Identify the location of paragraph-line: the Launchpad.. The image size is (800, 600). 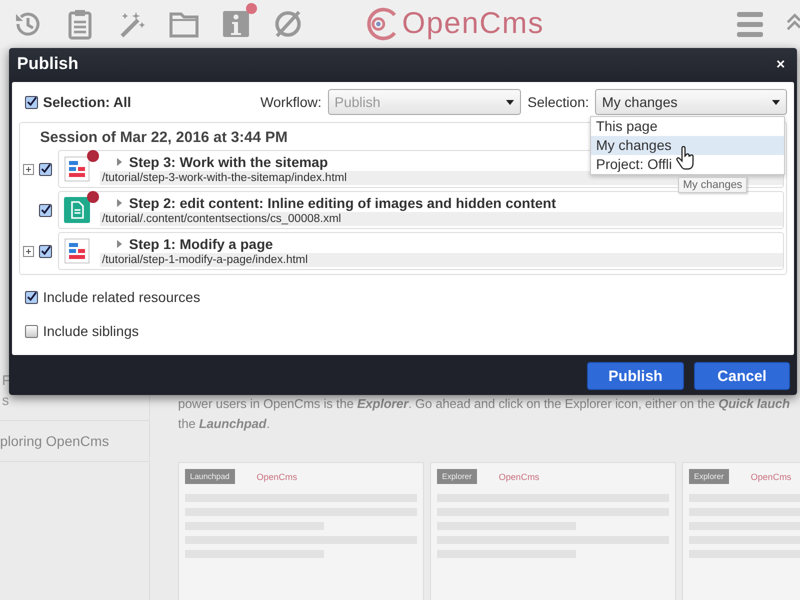
(224, 424).